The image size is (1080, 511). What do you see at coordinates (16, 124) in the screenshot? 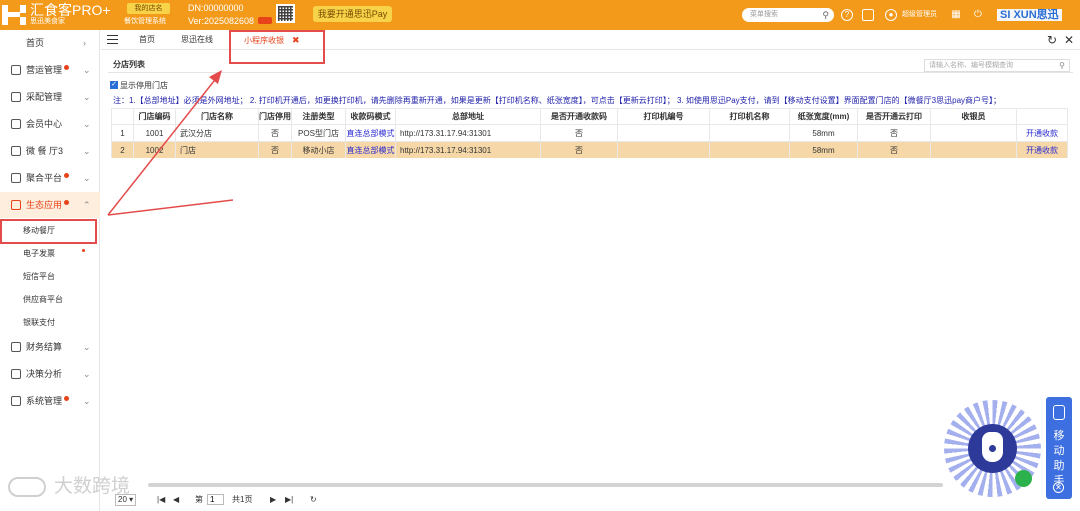
I see `member-icon` at bounding box center [16, 124].